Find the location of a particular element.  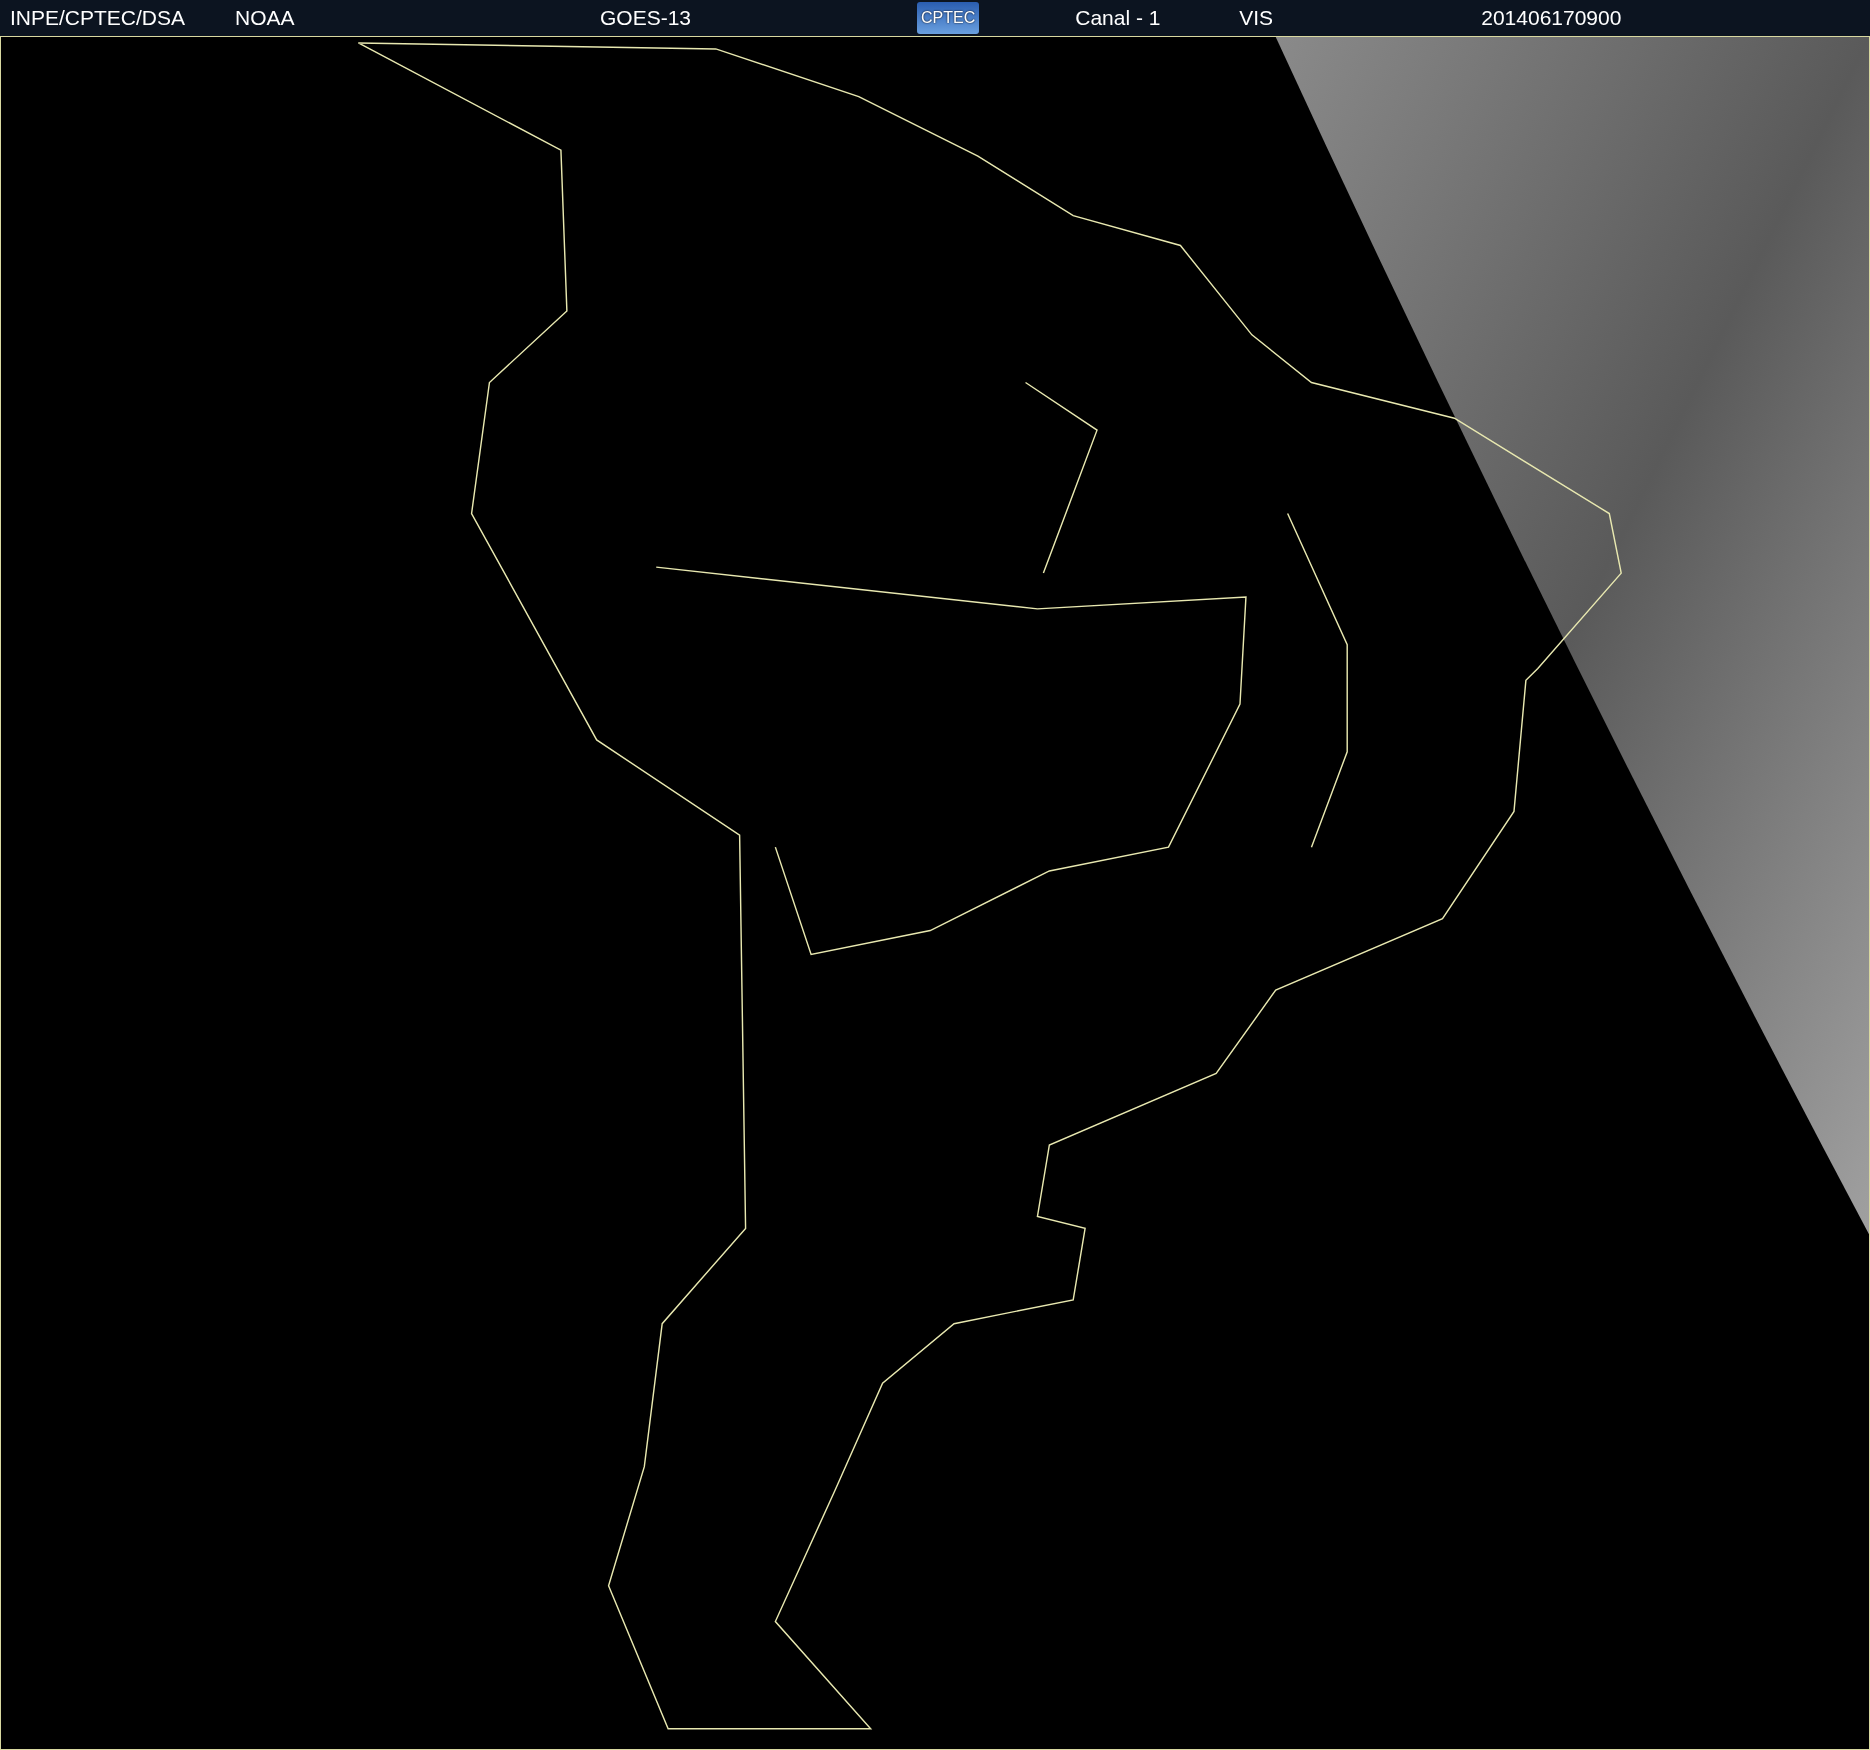

header-label: INPE/CPTEC/DSA is located at coordinates (98, 18).